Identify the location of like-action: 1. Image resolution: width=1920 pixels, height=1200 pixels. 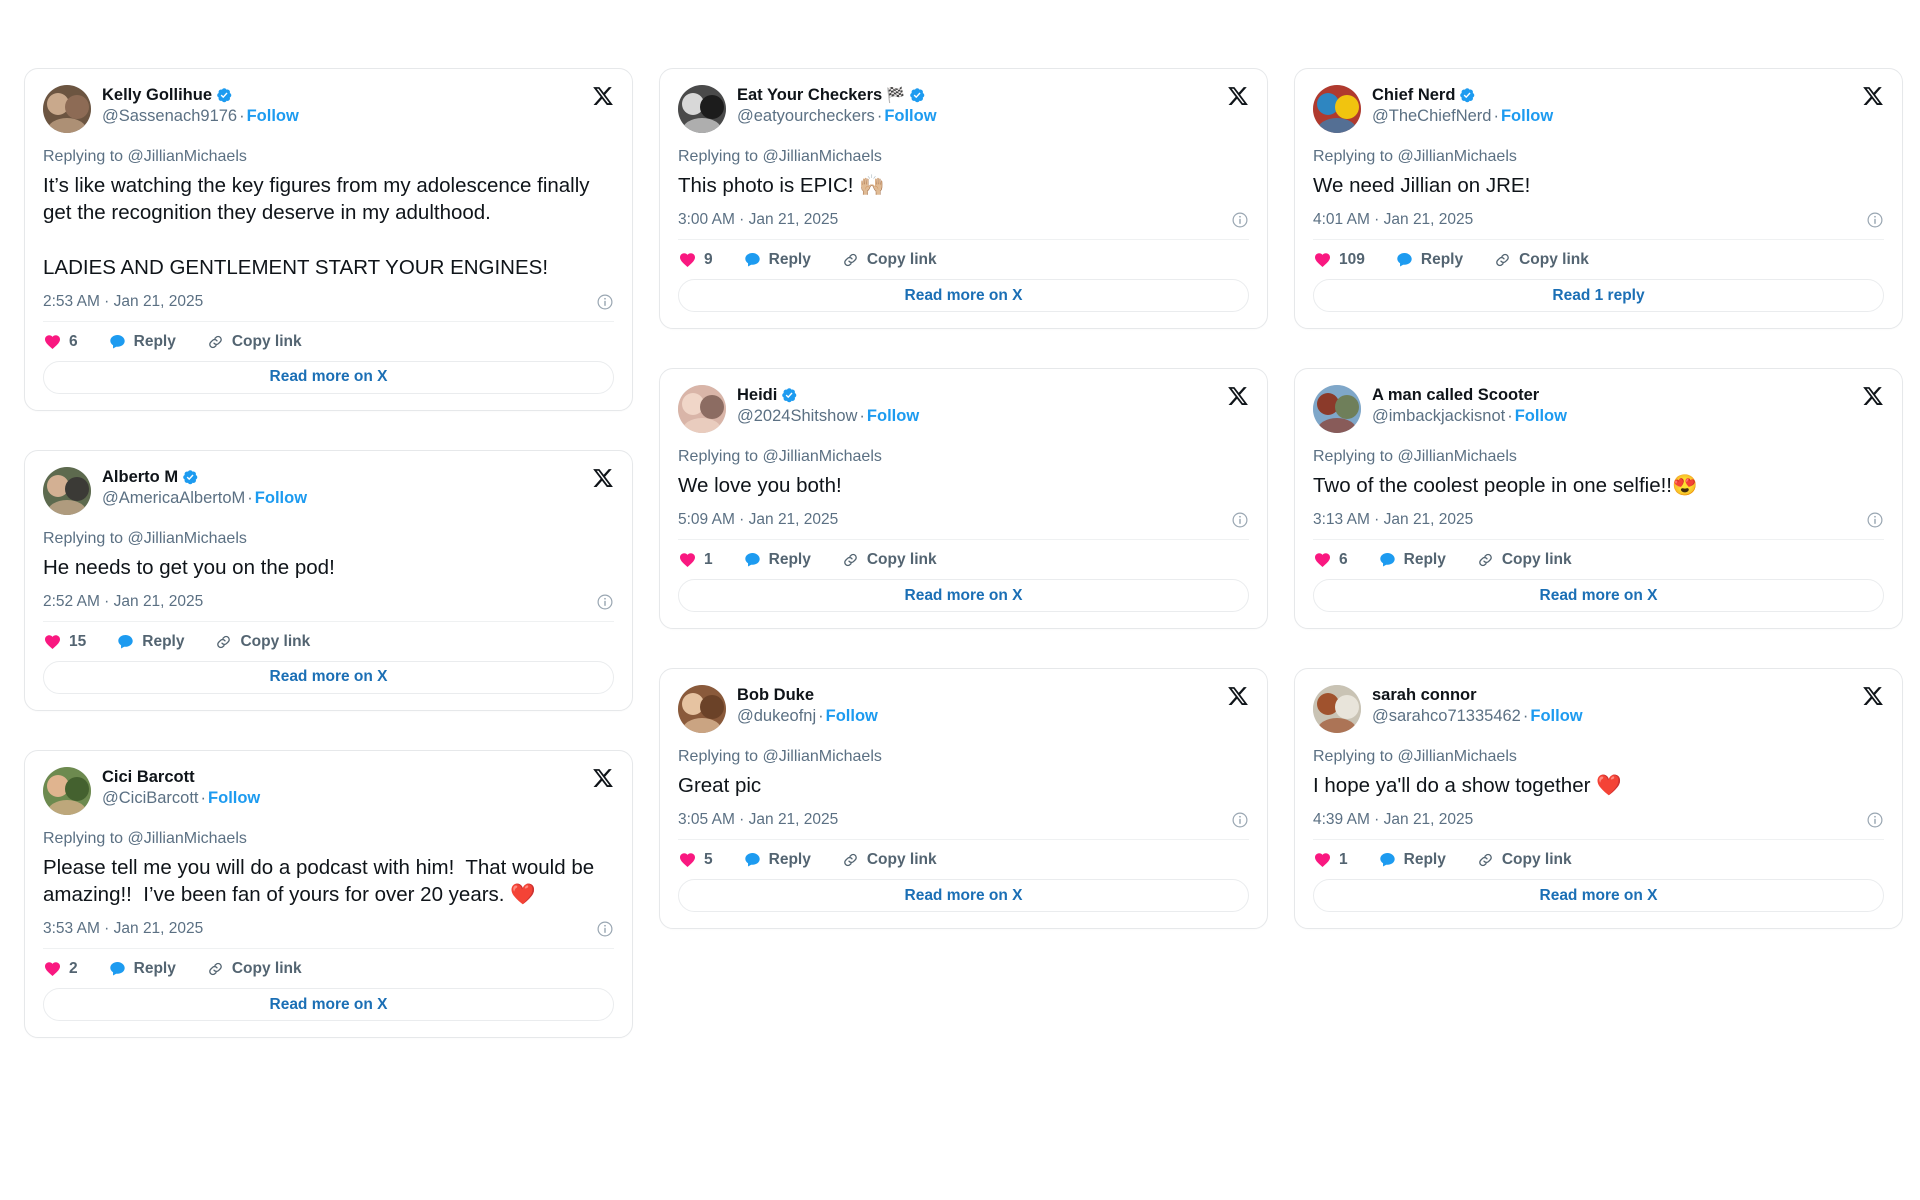
(1330, 860).